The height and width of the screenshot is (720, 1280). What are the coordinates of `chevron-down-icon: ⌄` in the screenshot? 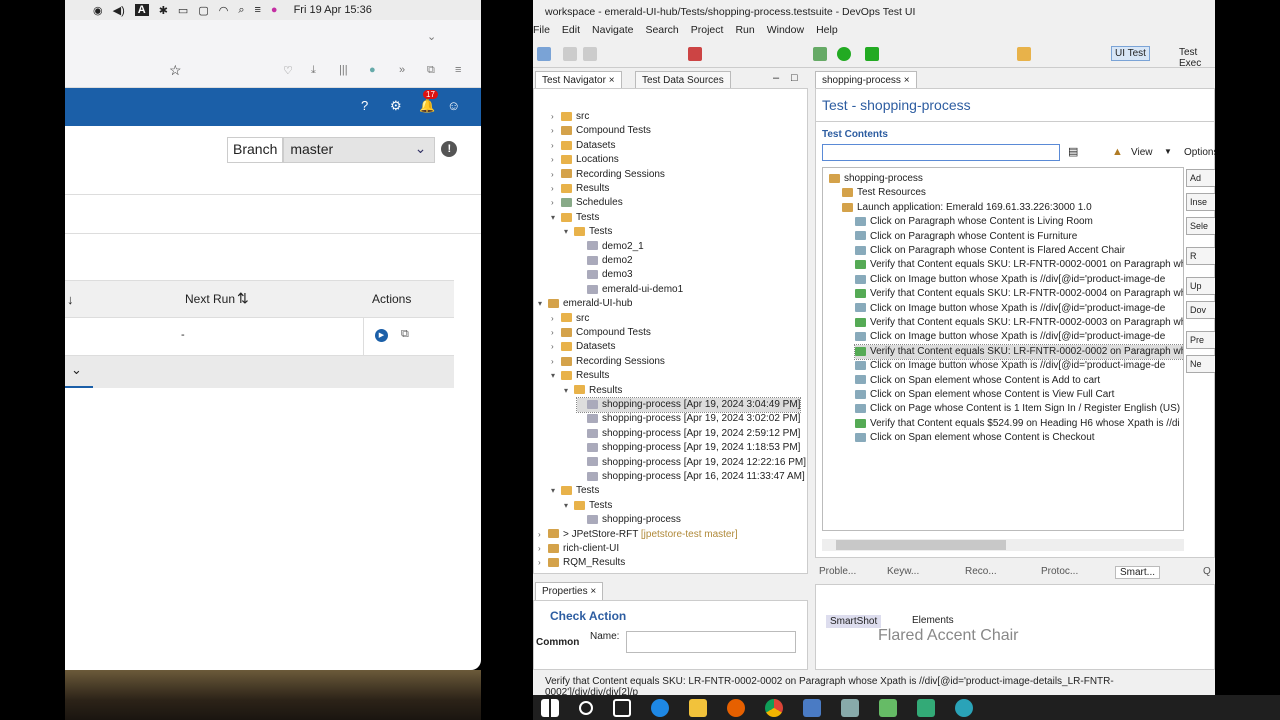 It's located at (431, 36).